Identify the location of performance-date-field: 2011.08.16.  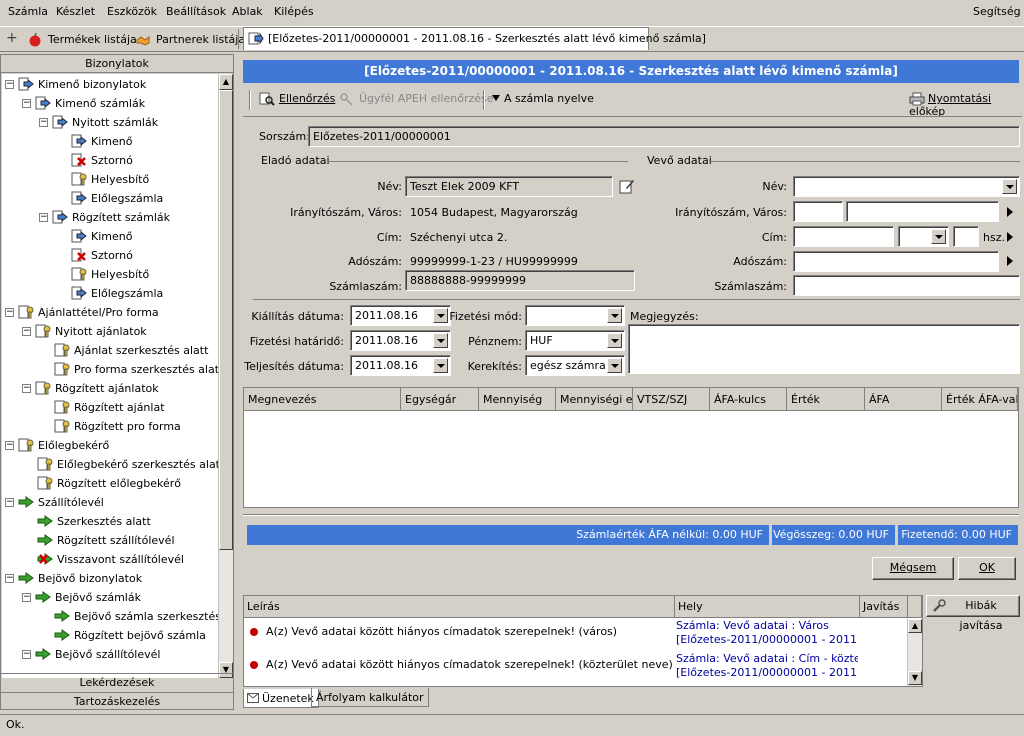
(400, 365).